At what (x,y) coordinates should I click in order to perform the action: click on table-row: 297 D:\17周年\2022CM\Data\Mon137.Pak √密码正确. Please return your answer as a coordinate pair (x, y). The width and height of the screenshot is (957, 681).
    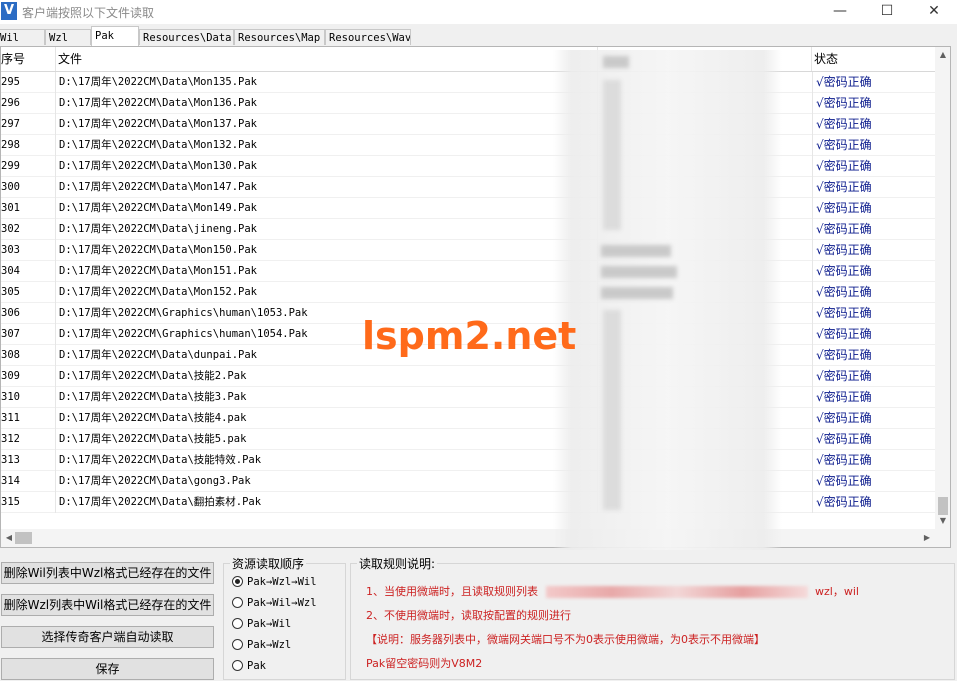
    Looking at the image, I should click on (468, 124).